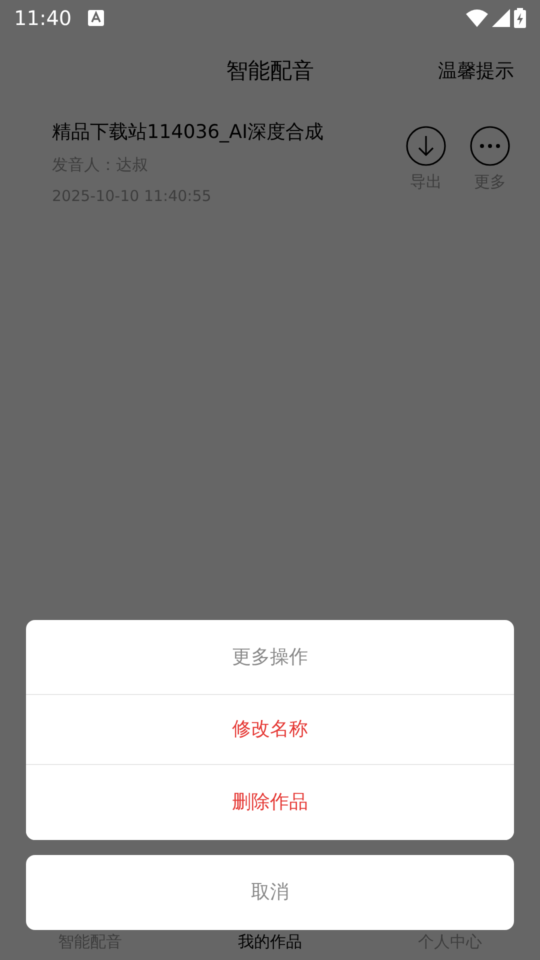  Describe the element at coordinates (96, 18) in the screenshot. I see `notification-icon` at that location.